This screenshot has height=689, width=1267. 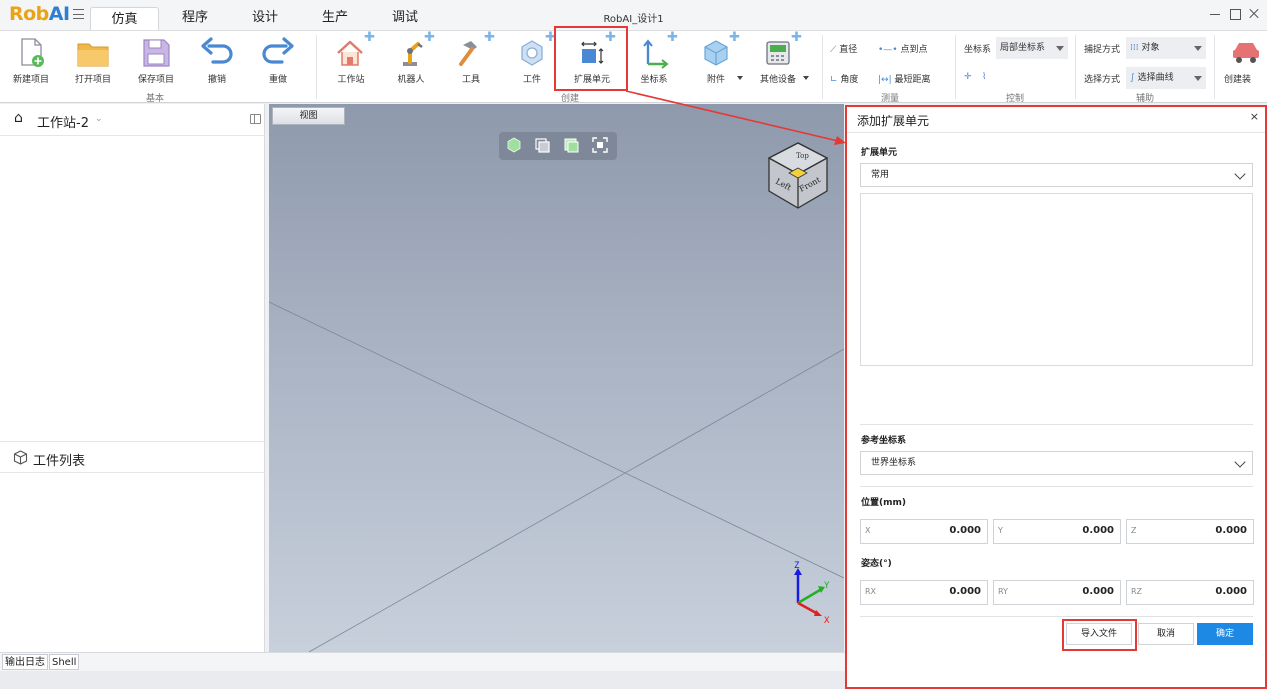 I want to click on solid-view-icon, so click(x=571, y=145).